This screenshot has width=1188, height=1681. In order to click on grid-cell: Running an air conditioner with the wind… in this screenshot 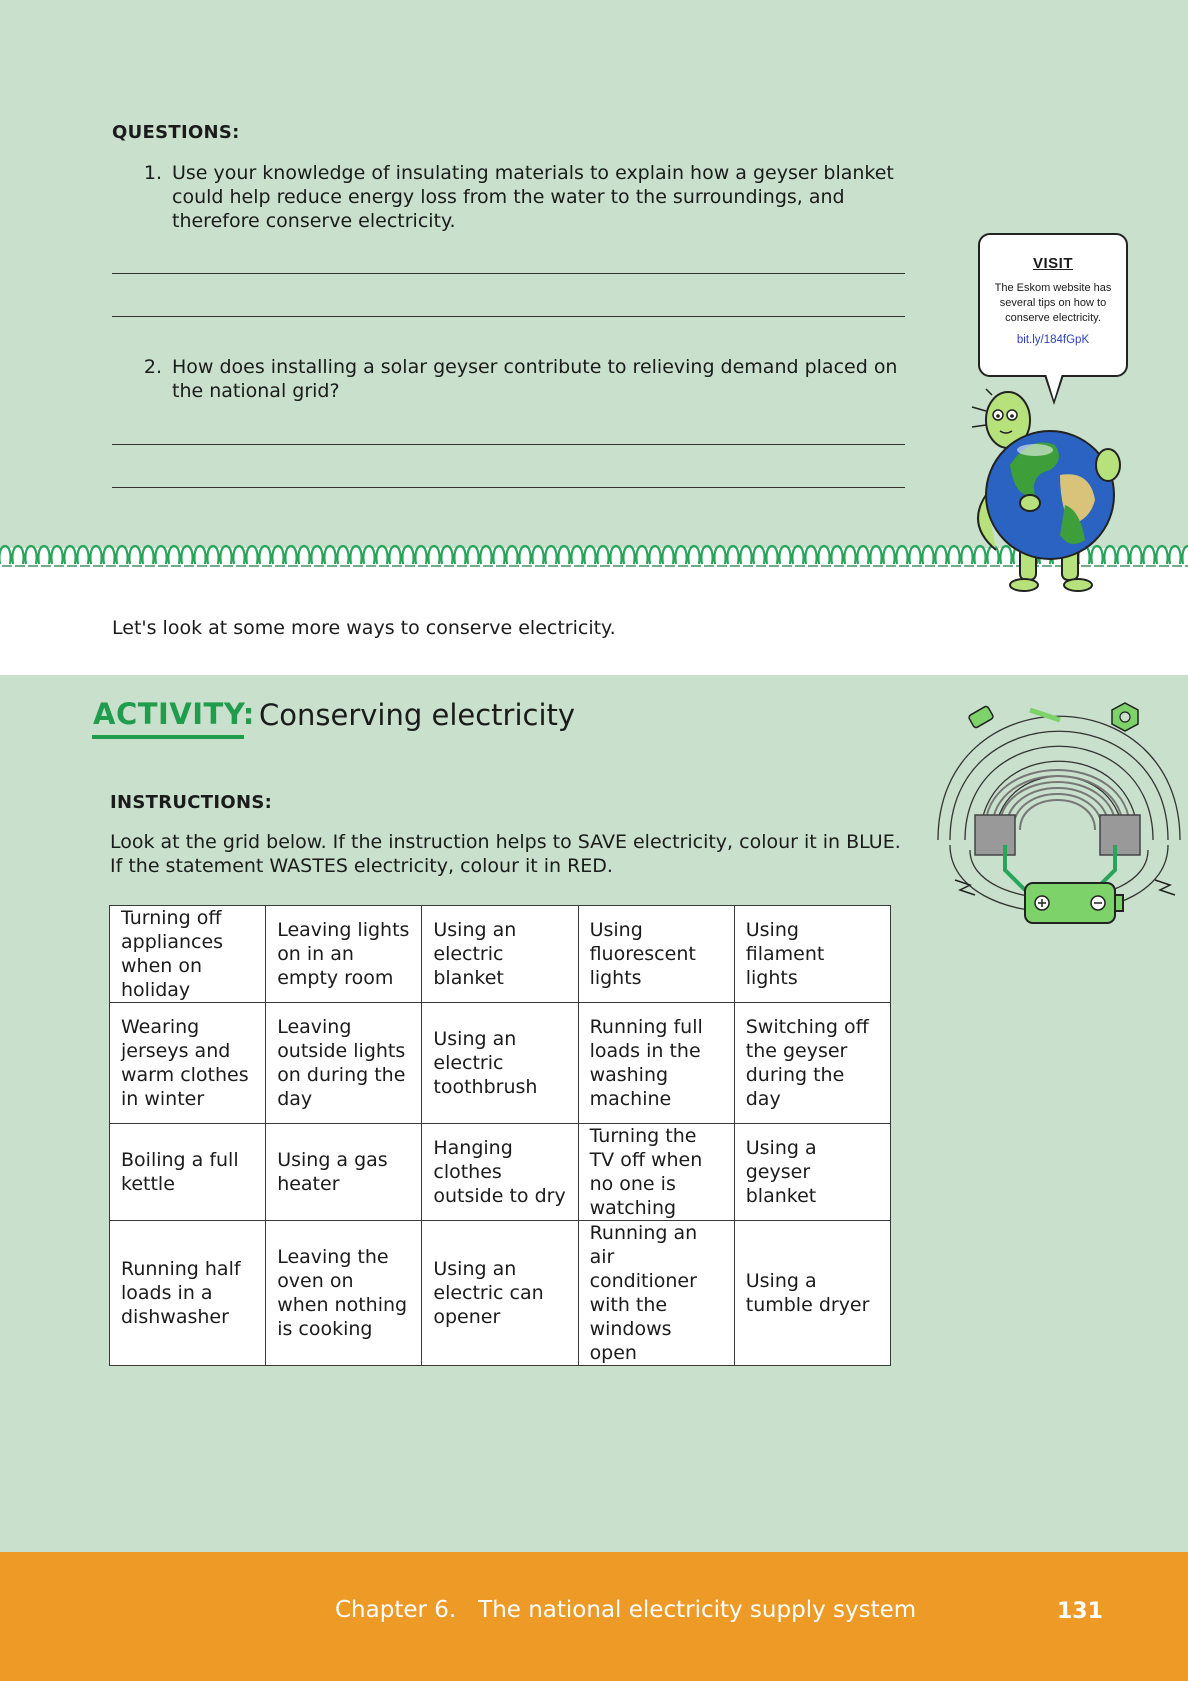, I will do `click(656, 1293)`.